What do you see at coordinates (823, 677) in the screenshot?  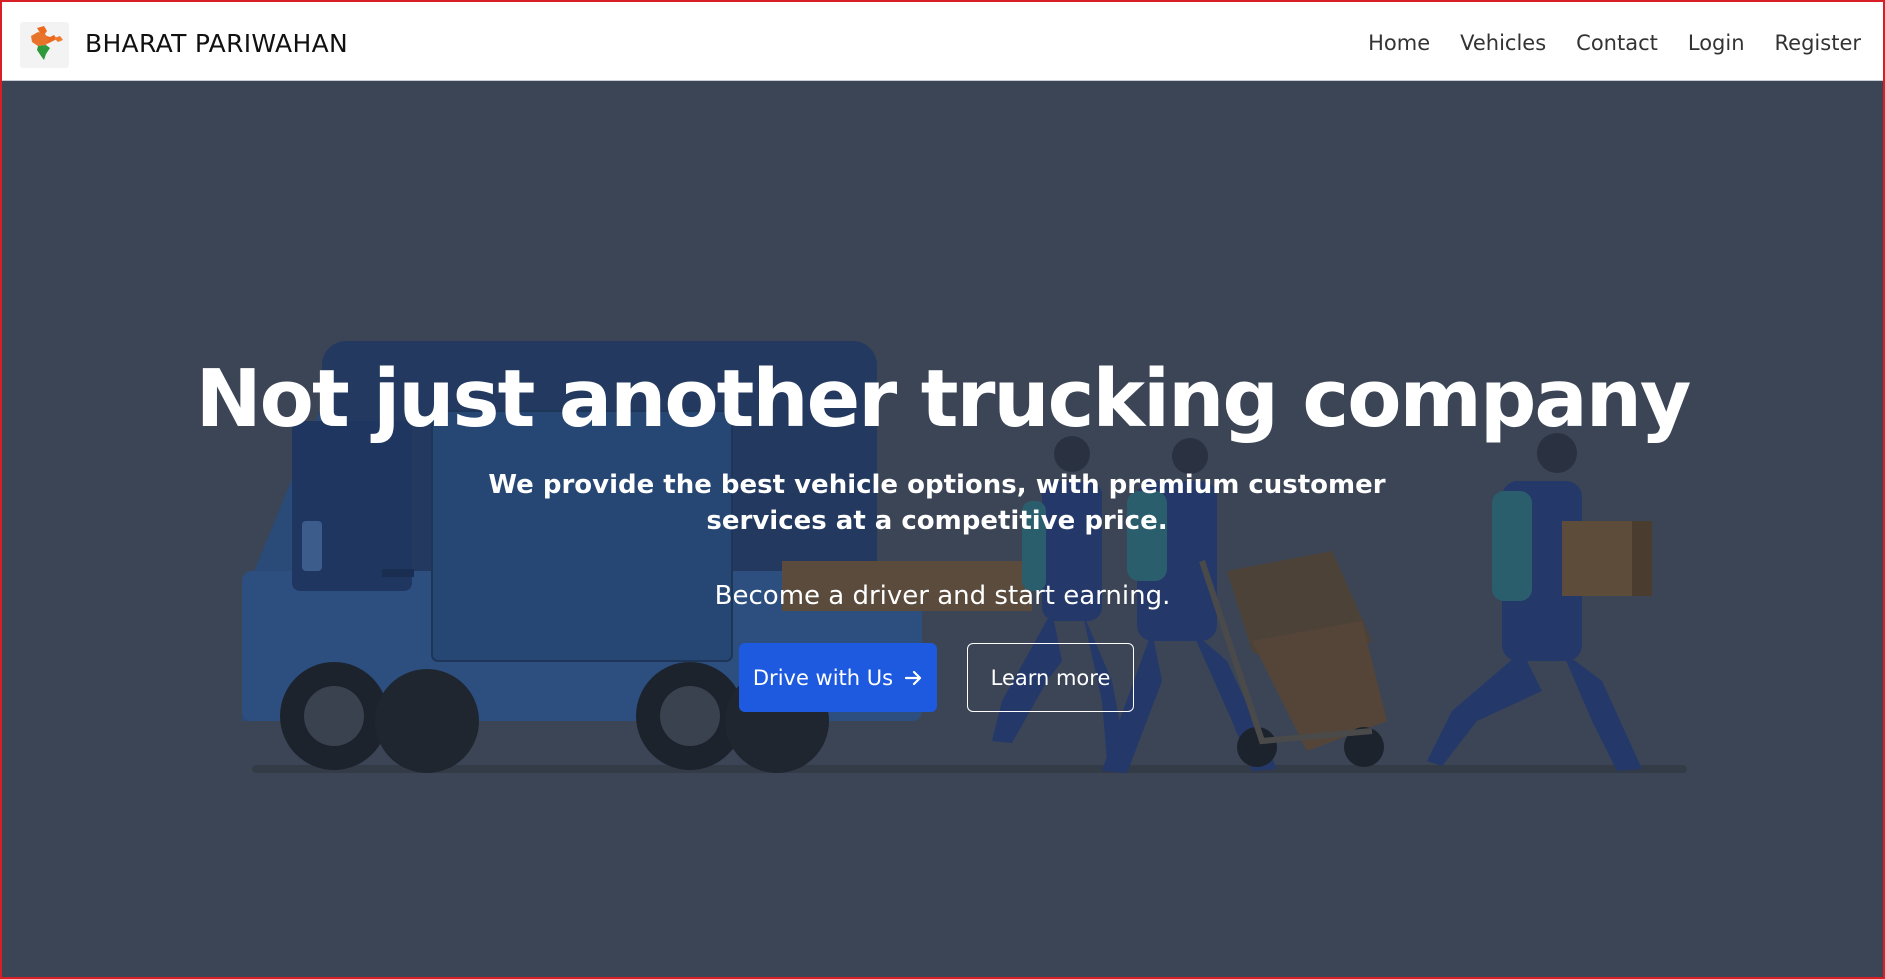 I see `drive-with-us-label: Drive with Us` at bounding box center [823, 677].